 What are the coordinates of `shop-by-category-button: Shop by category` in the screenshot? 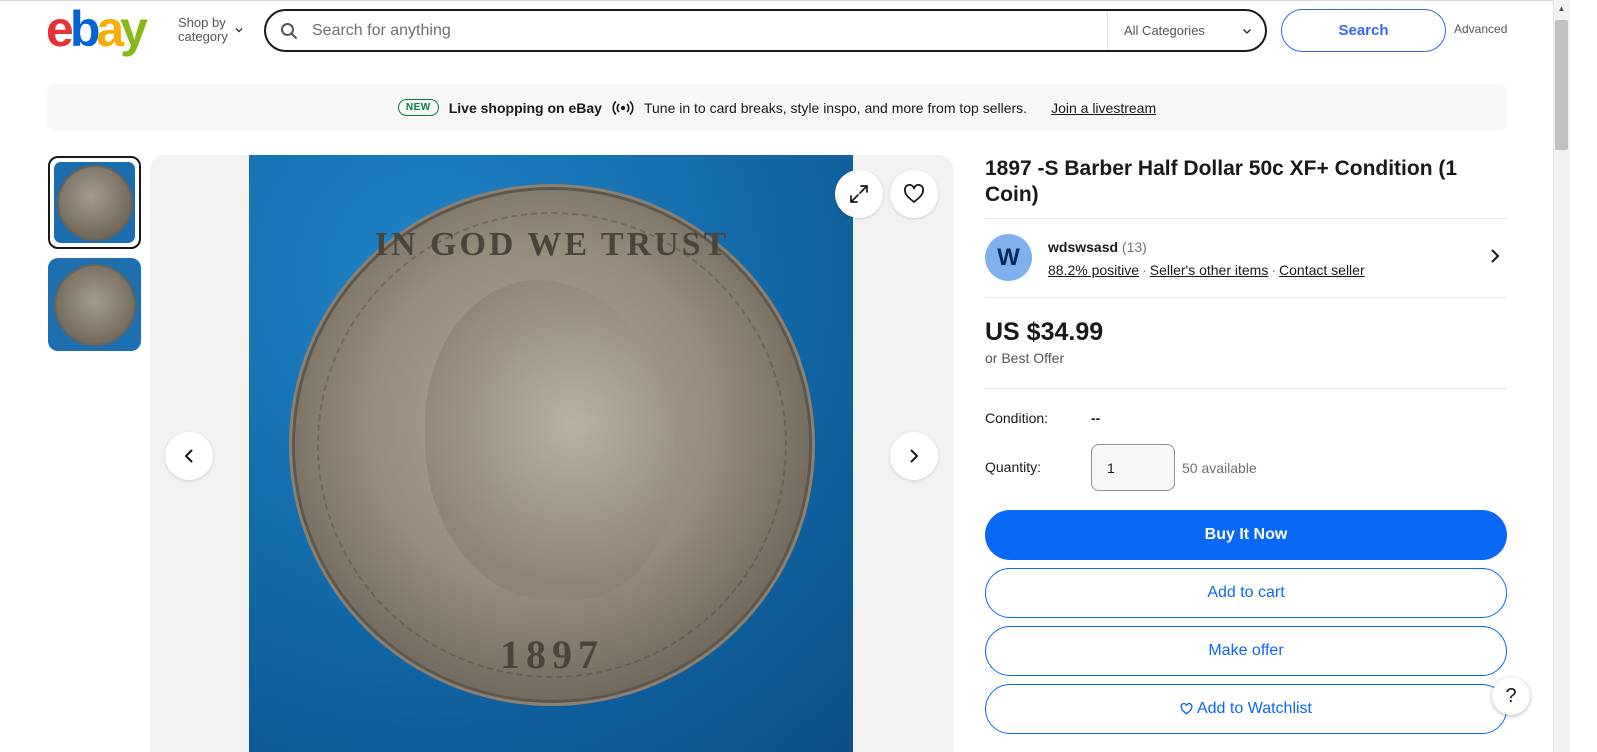 It's located at (211, 30).